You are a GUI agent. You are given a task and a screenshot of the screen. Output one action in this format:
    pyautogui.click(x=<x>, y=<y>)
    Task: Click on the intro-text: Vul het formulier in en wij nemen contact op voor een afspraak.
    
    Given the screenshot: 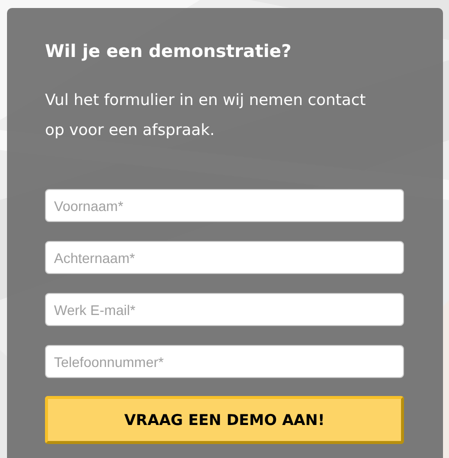 What is the action you would take?
    pyautogui.click(x=206, y=115)
    